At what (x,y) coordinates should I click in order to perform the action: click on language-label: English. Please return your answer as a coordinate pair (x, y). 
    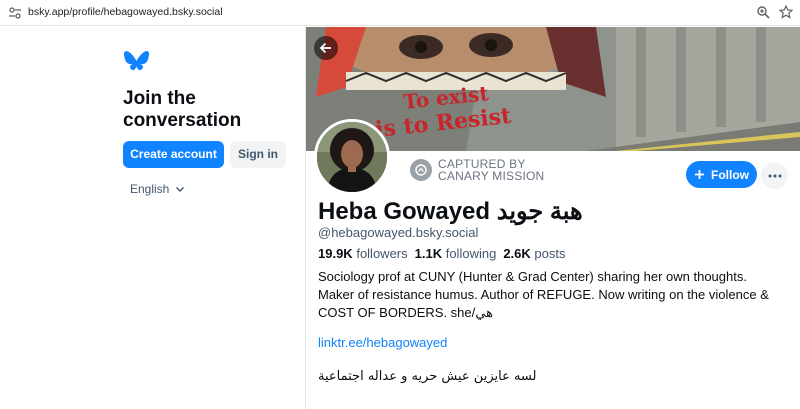
    Looking at the image, I should click on (150, 189).